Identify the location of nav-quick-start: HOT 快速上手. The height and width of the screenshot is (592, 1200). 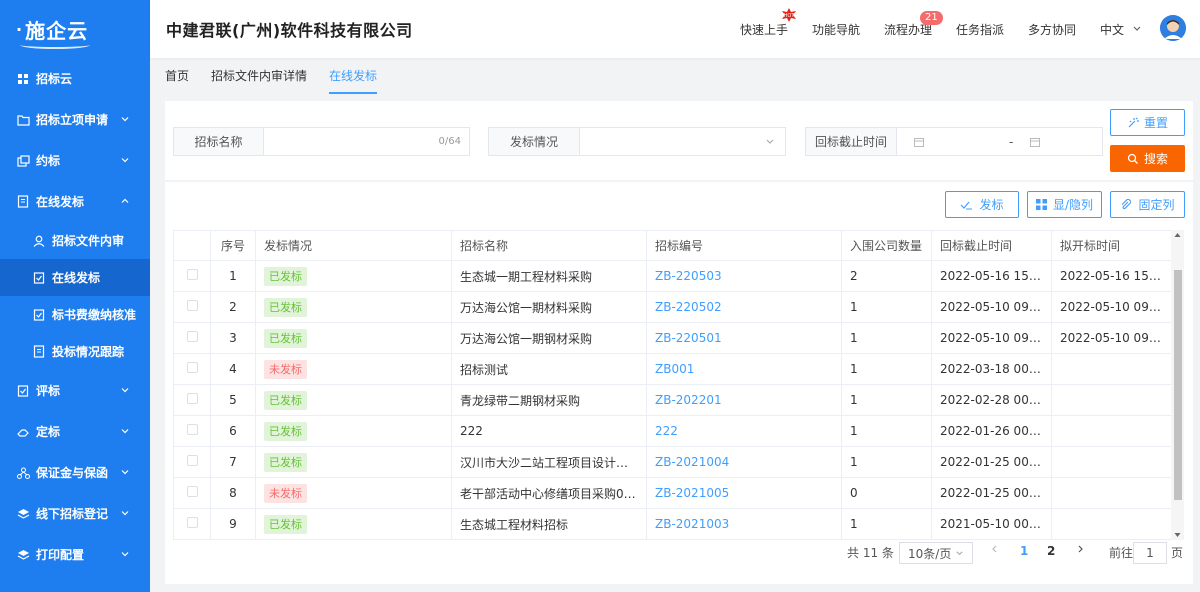
(768, 29).